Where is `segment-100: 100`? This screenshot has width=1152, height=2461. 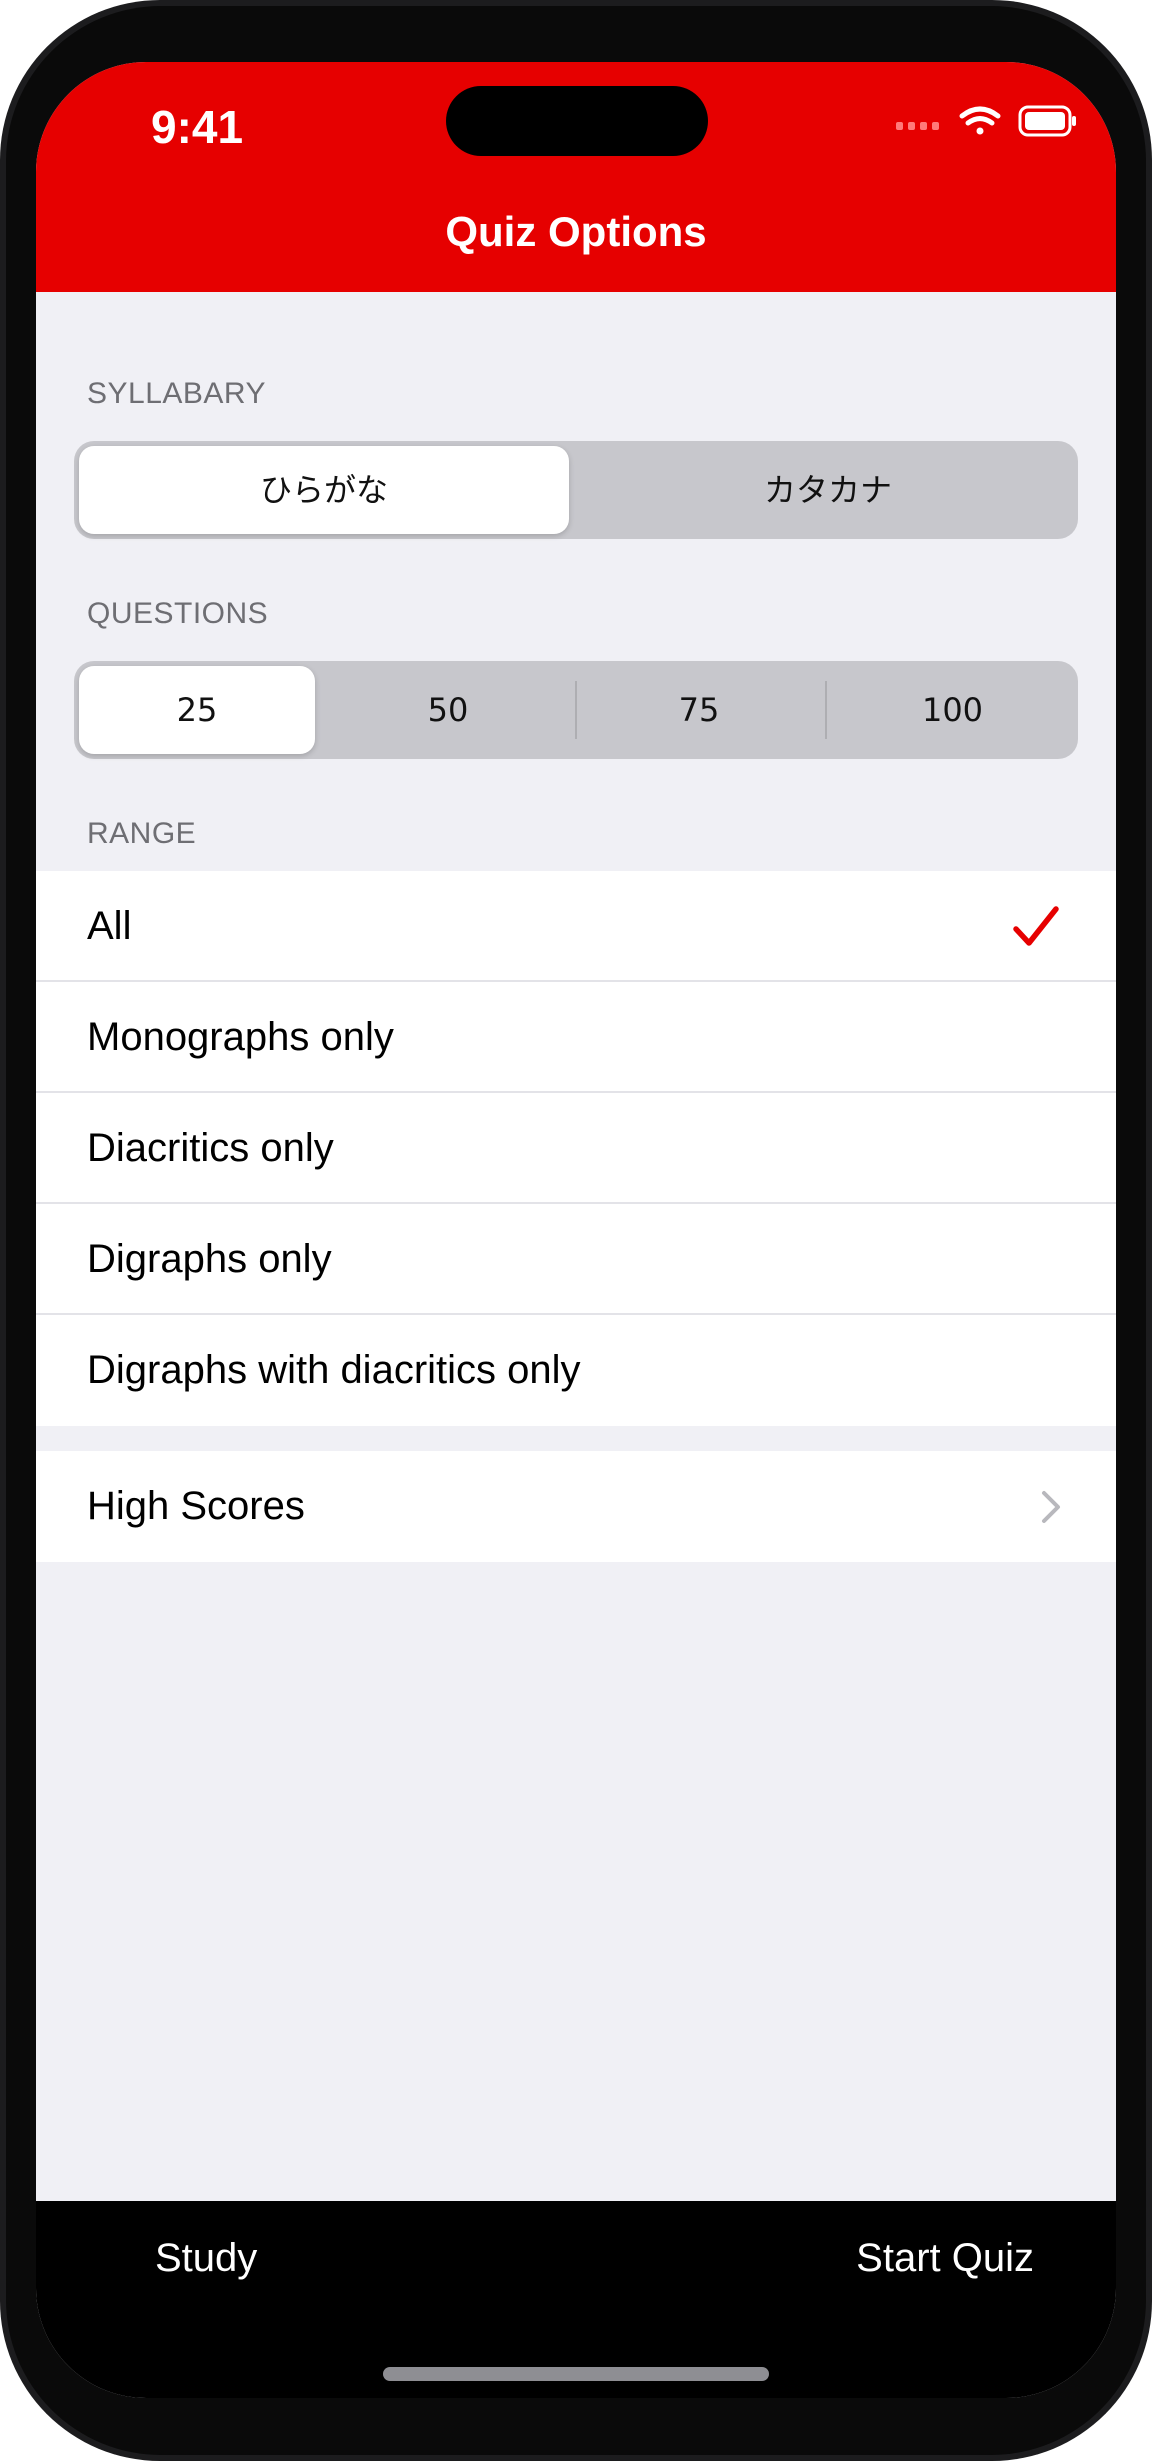
segment-100: 100 is located at coordinates (952, 710).